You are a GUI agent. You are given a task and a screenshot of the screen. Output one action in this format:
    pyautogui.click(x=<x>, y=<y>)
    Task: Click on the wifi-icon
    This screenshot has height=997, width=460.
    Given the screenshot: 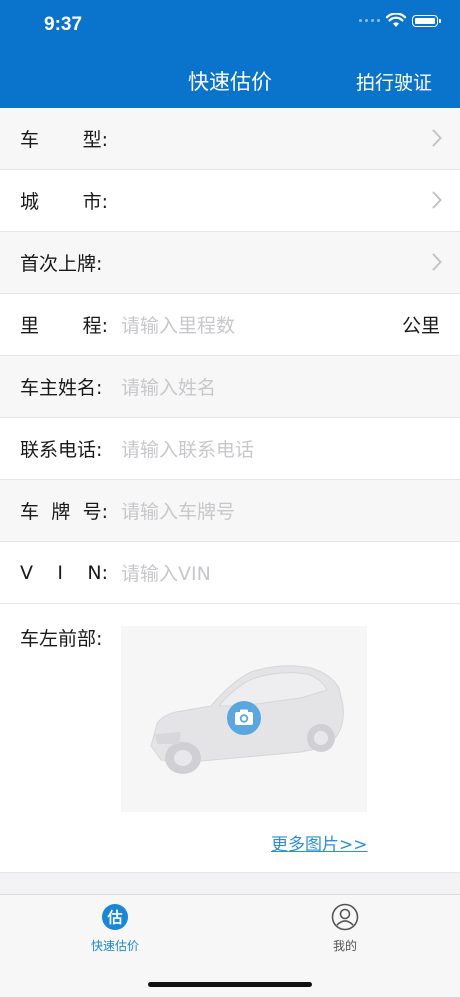 What is the action you would take?
    pyautogui.click(x=396, y=20)
    